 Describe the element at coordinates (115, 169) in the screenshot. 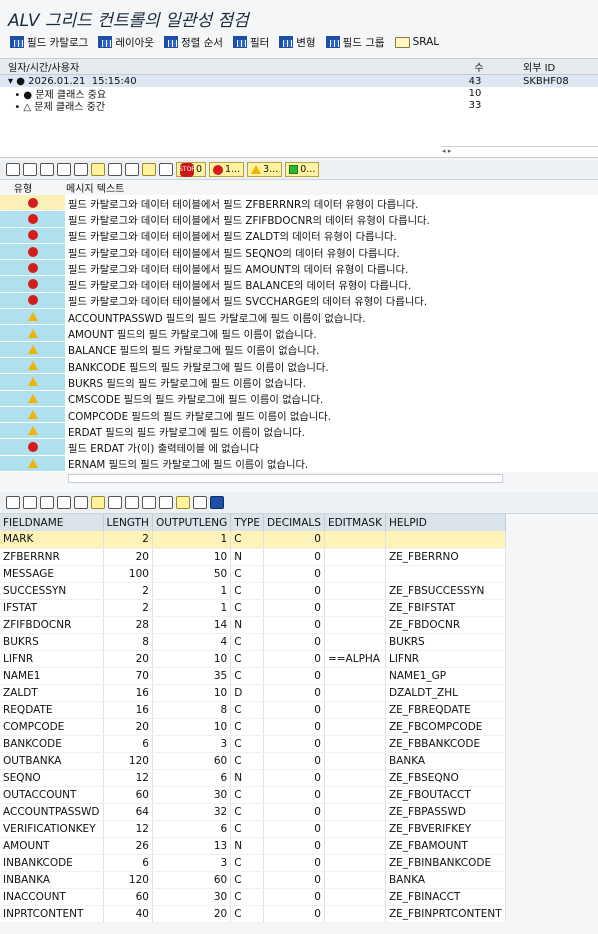

I see `export-icon` at that location.